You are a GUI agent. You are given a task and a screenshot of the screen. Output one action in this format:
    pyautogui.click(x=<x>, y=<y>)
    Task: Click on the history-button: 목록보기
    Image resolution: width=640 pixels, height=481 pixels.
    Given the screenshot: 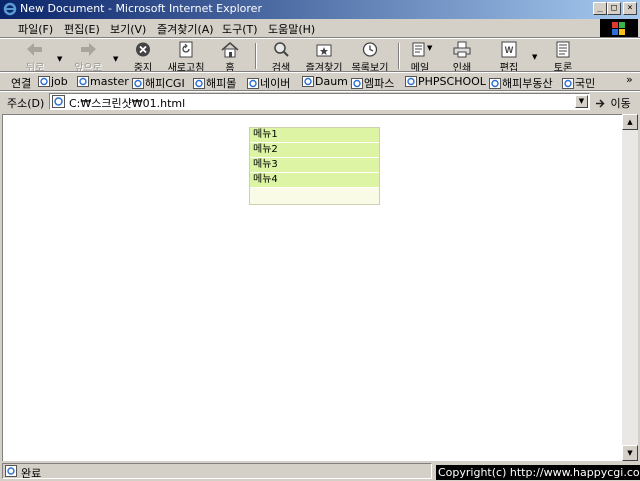 What is the action you would take?
    pyautogui.click(x=370, y=57)
    